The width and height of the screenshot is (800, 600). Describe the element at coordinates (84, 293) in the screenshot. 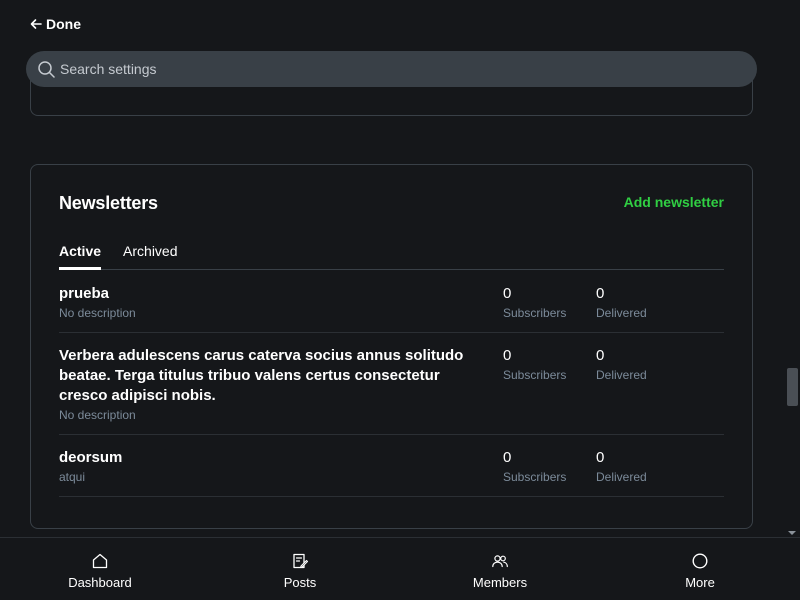

I see `newsletter-name: prueba` at that location.